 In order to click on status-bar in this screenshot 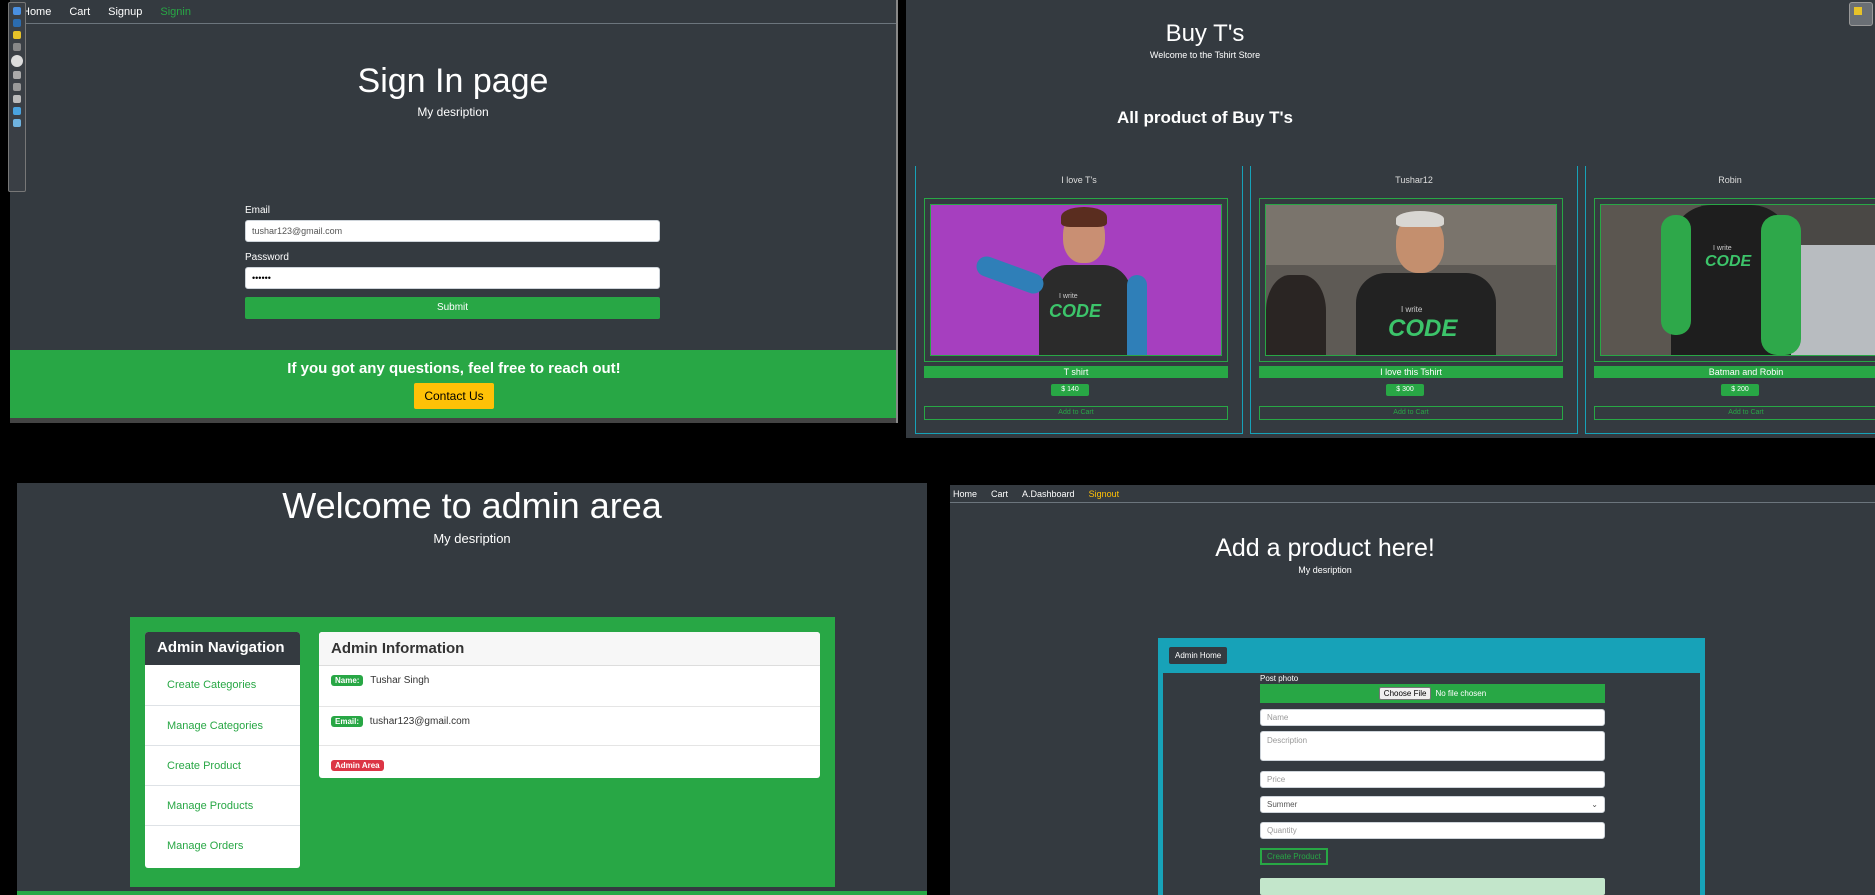, I will do `click(1432, 886)`.